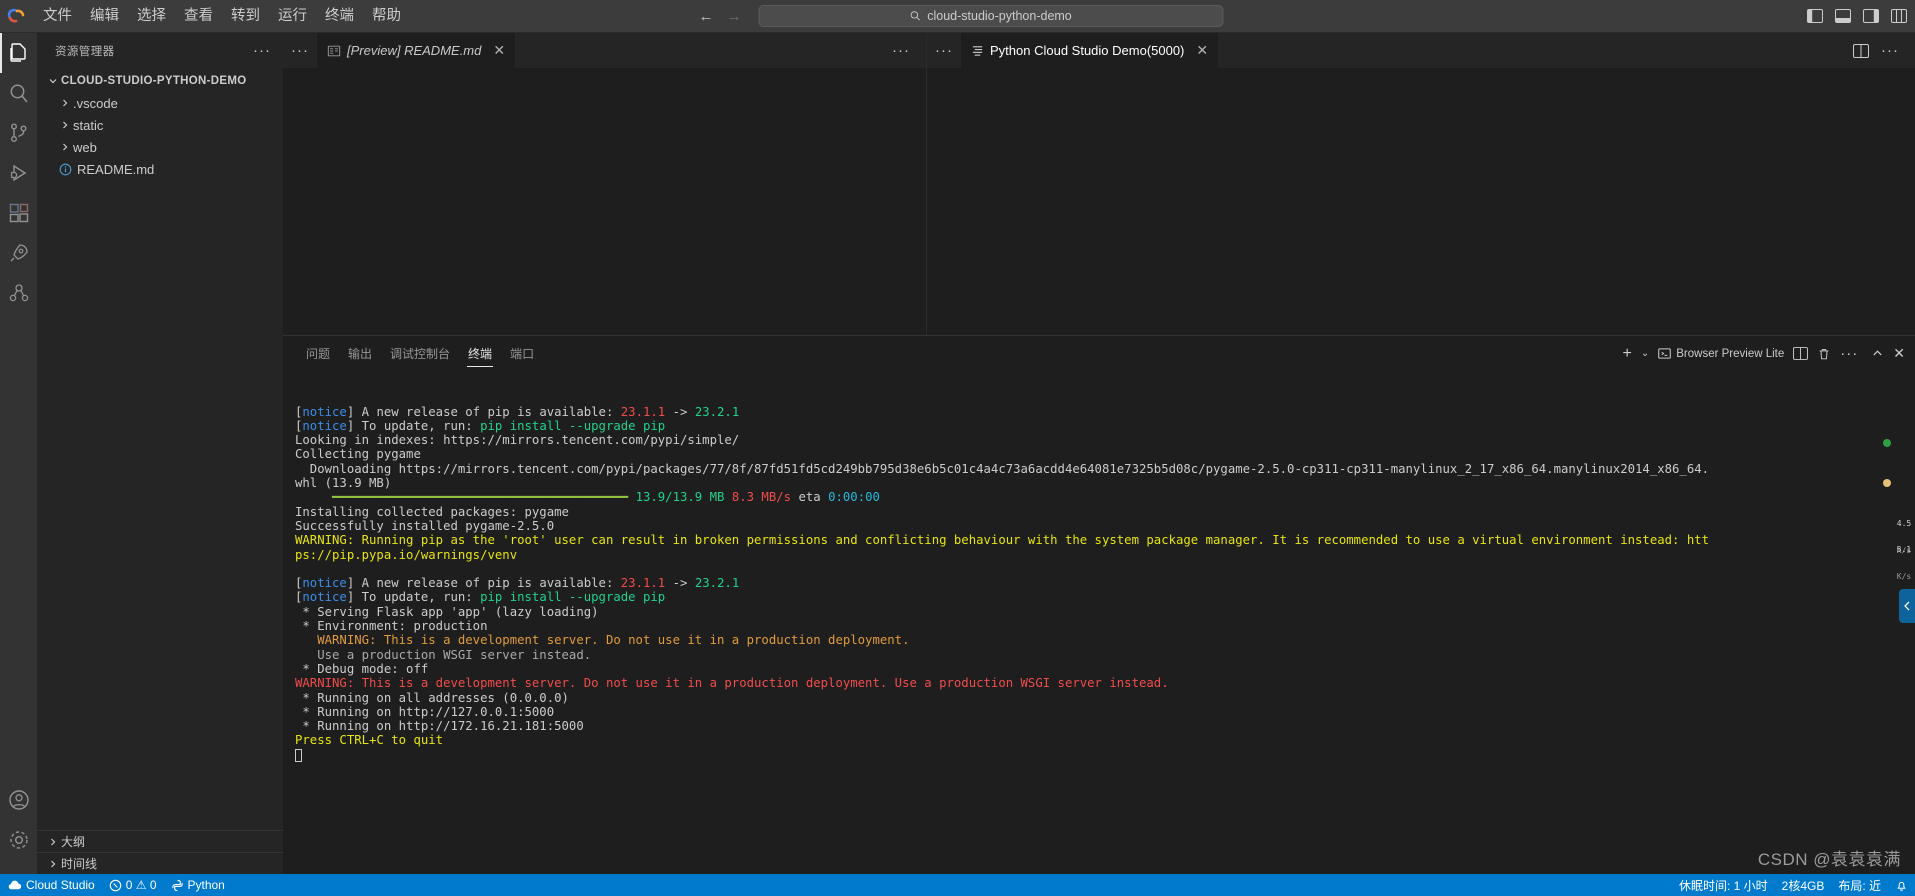  What do you see at coordinates (339, 16) in the screenshot?
I see `menu-item-terminal: 终端` at bounding box center [339, 16].